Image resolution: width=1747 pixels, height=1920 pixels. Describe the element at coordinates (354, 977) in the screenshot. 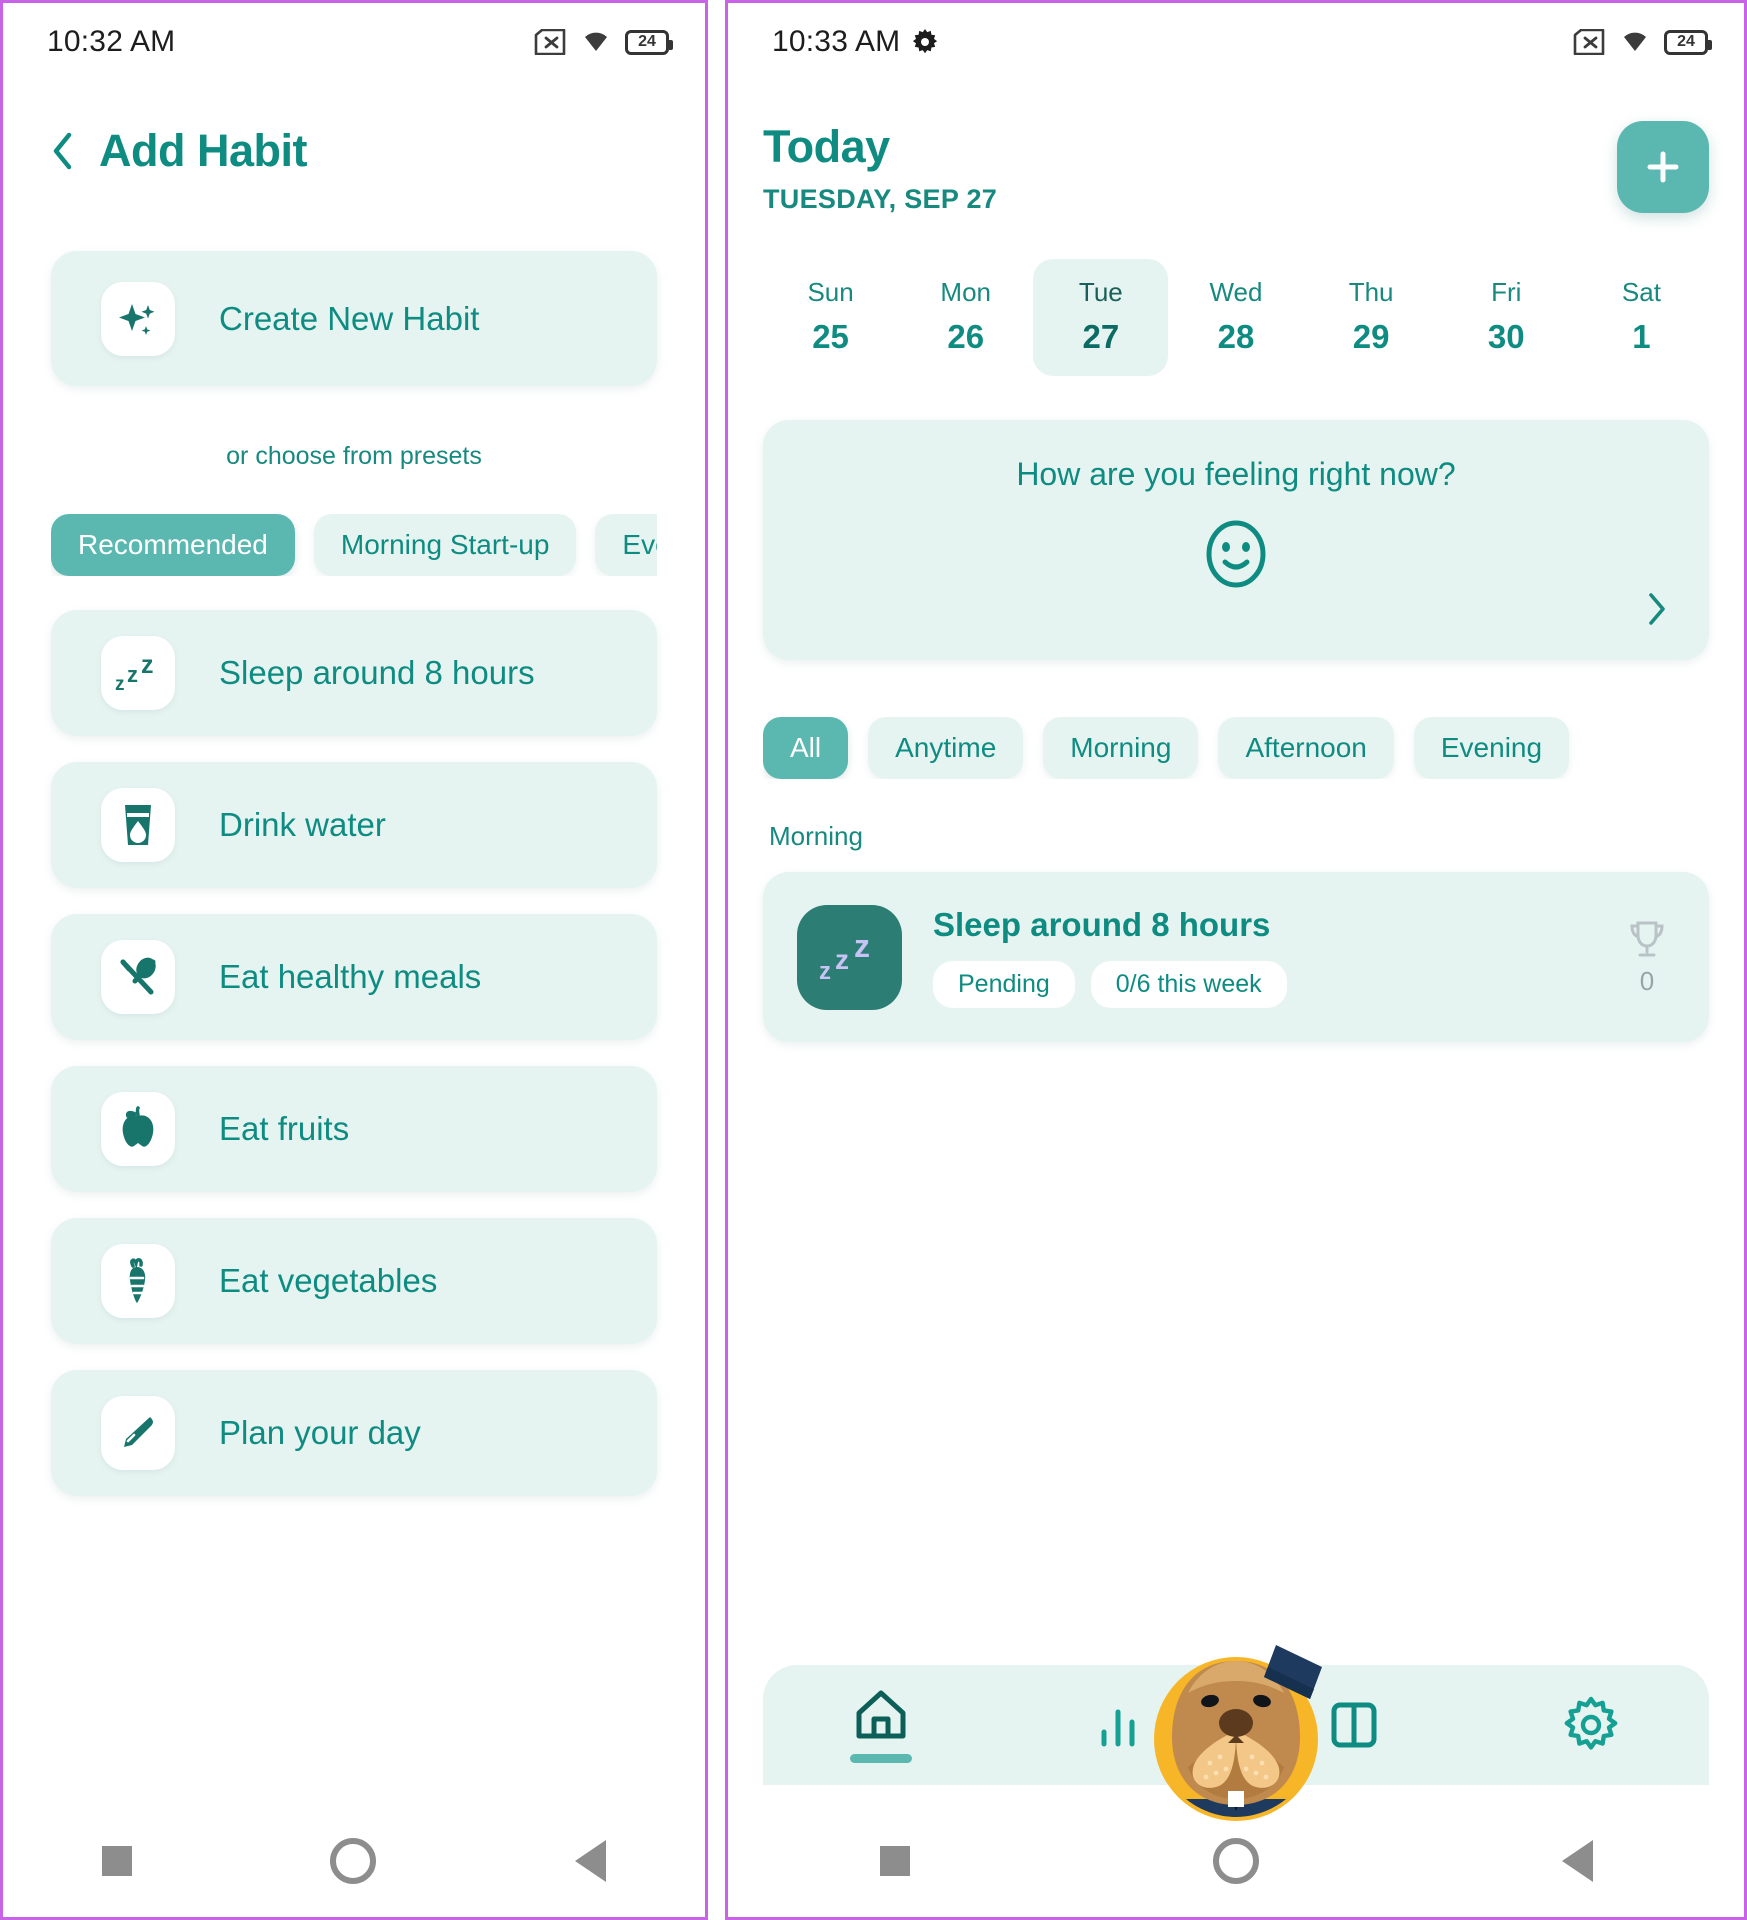

I see `list-item: Eat healthy meals` at that location.